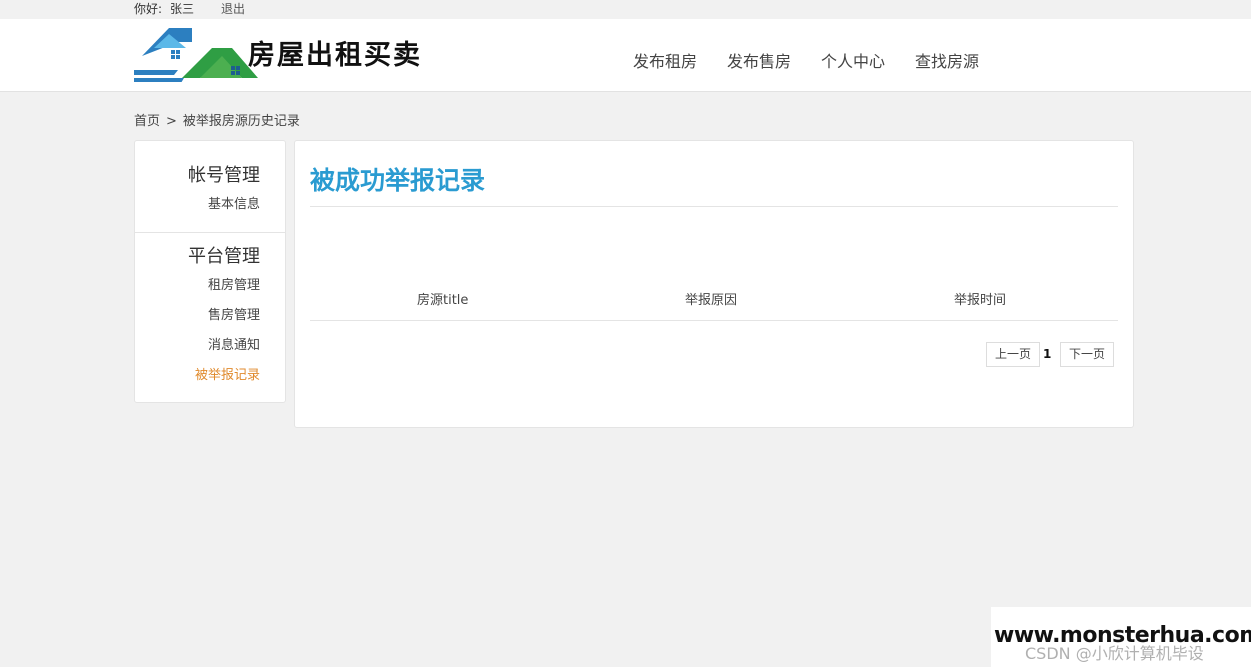 This screenshot has width=1251, height=667. Describe the element at coordinates (234, 343) in the screenshot. I see `sidebar-item-notifications: 消息通知` at that location.